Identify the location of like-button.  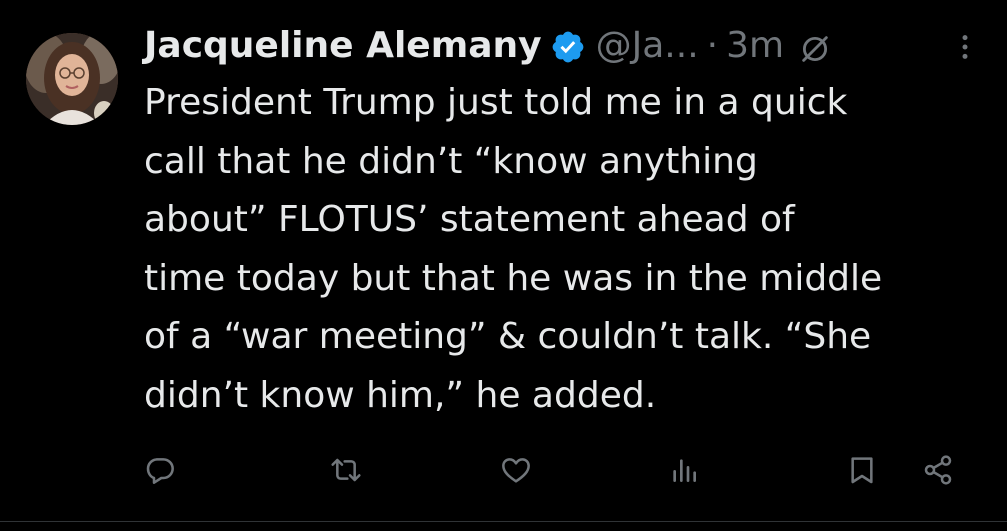
(516, 470).